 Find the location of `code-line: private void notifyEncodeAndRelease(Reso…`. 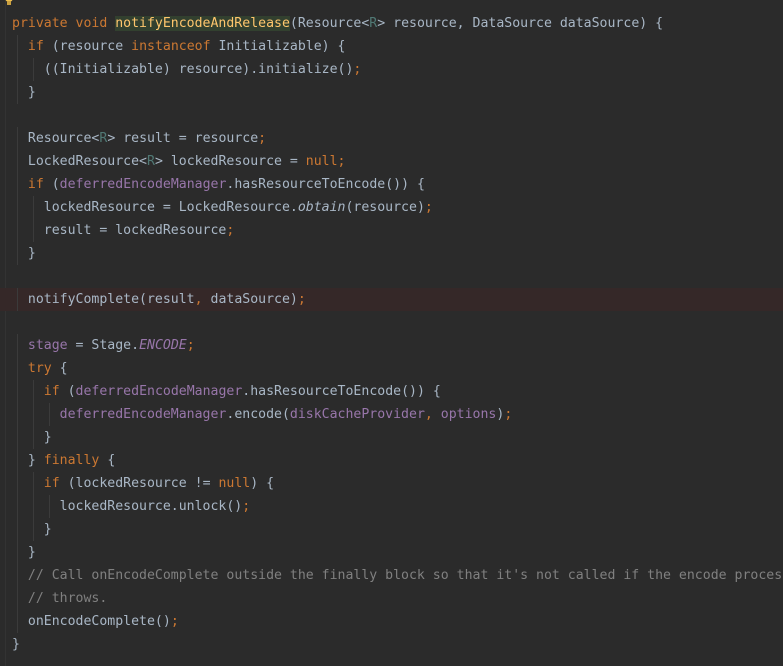

code-line: private void notifyEncodeAndRelease(Reso… is located at coordinates (391, 23).